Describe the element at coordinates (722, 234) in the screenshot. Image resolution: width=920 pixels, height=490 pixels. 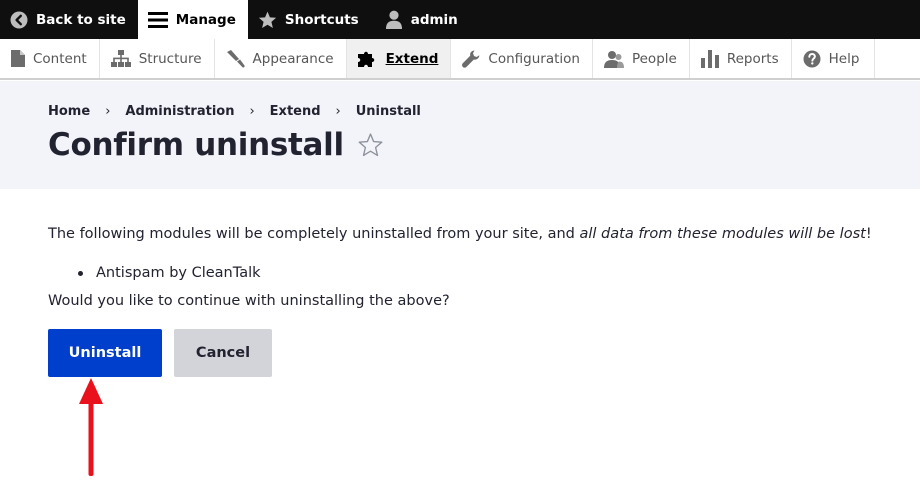
I see `warning-emphasis: all data from these modules will be lost` at that location.